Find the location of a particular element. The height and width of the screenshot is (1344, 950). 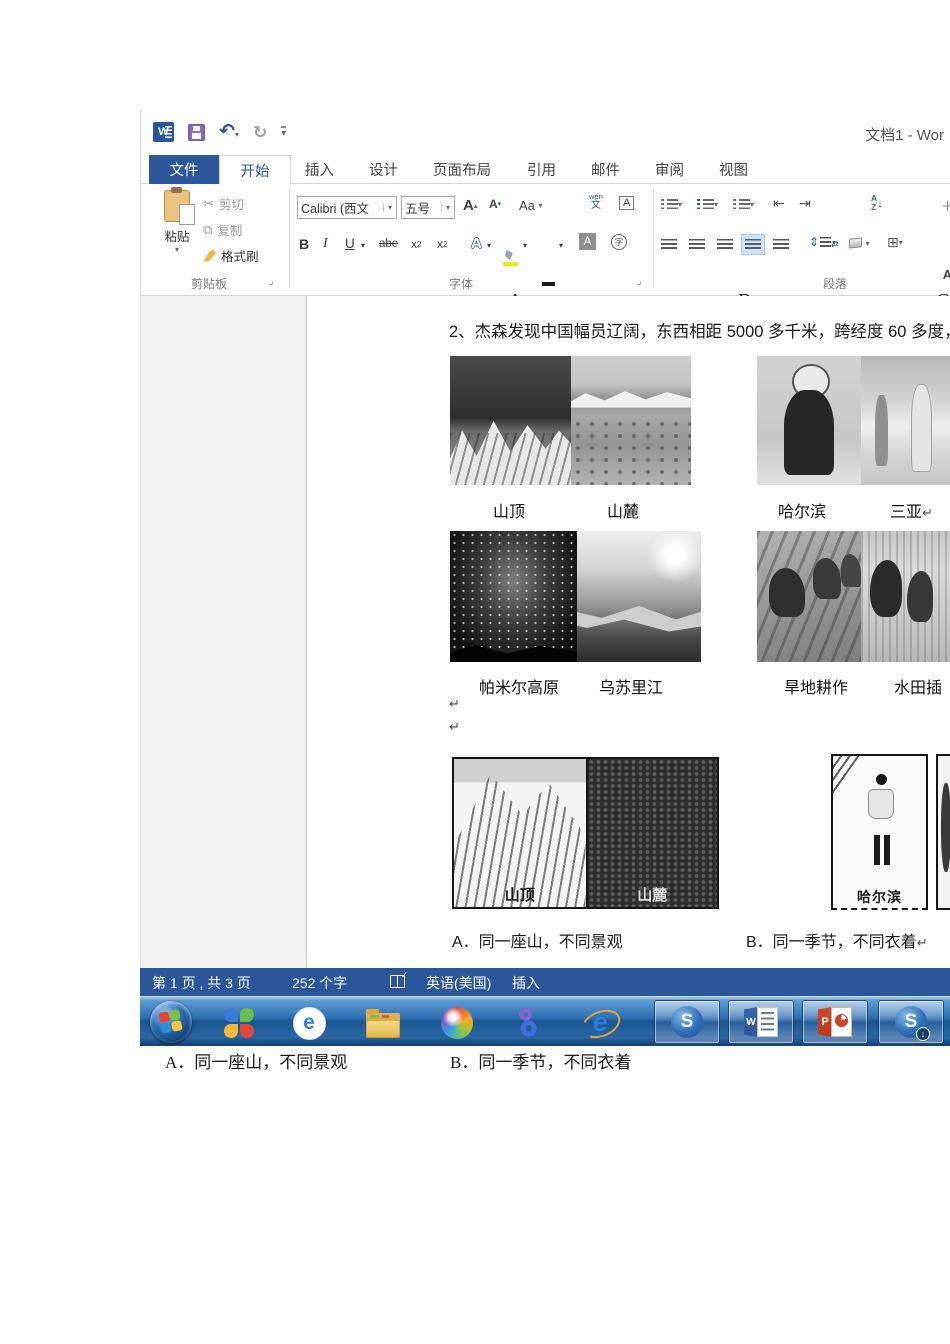

character-shading-button: A is located at coordinates (587, 241).